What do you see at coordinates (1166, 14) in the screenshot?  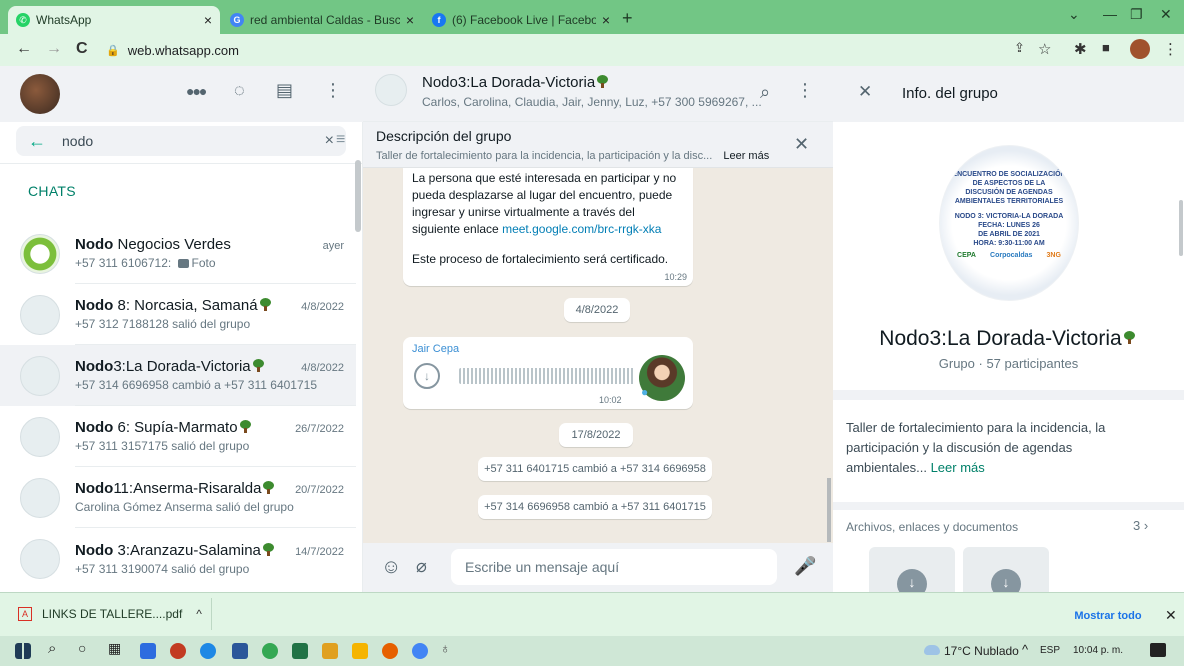 I see `close-window-icon: ✕` at bounding box center [1166, 14].